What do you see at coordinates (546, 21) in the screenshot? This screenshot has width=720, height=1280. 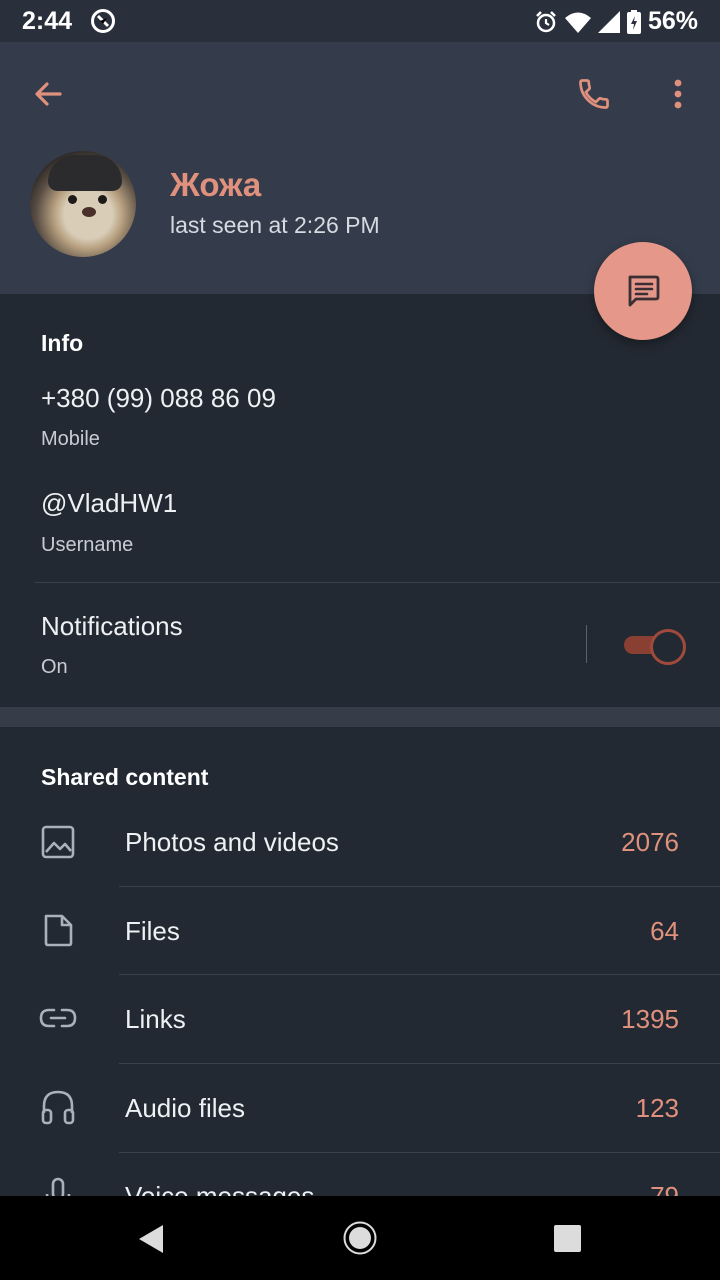 I see `alarm-icon` at bounding box center [546, 21].